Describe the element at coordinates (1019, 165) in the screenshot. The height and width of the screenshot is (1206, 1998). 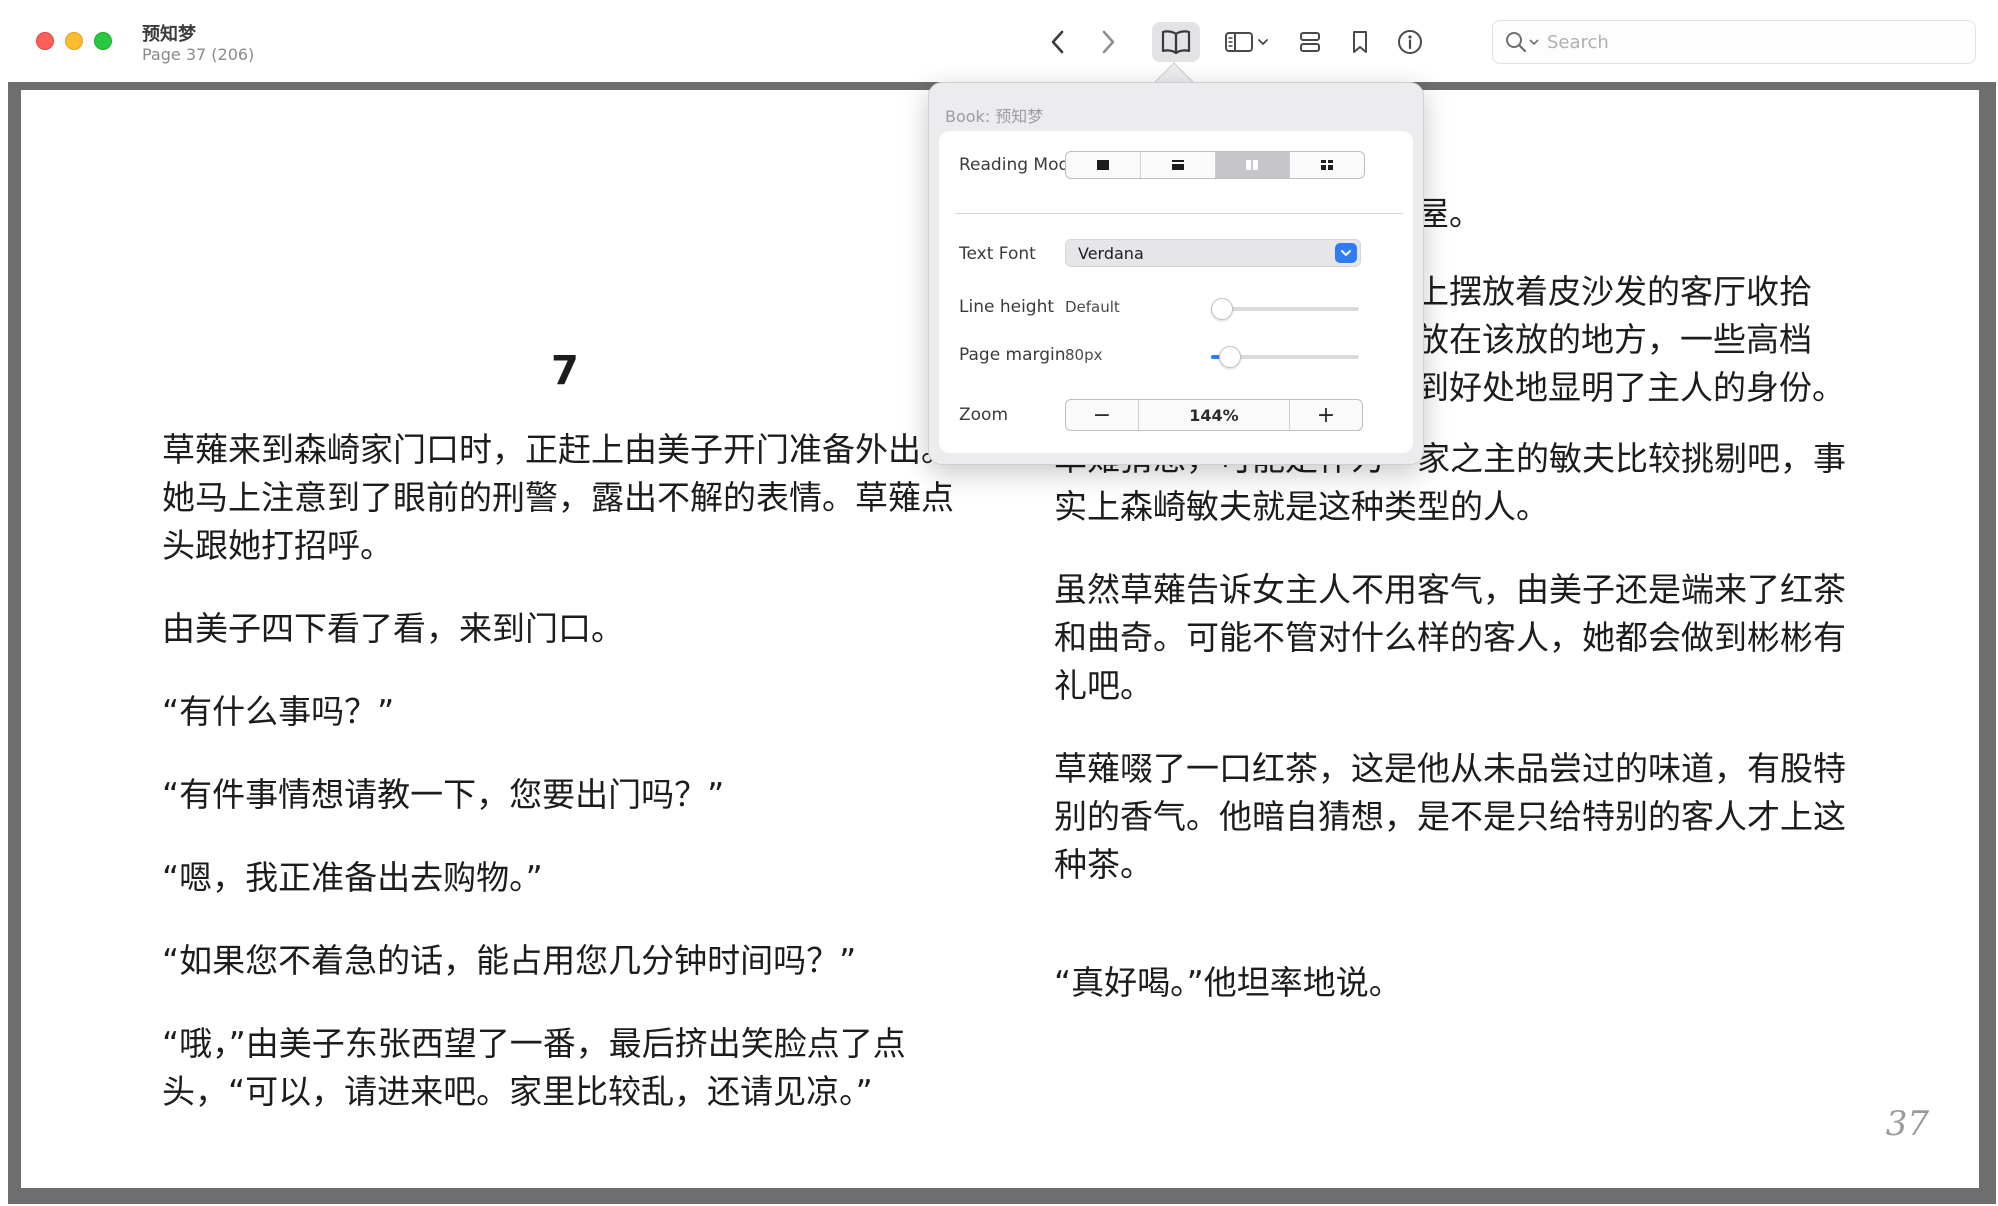
I see `reading-mode-label: Reading Mode` at that location.